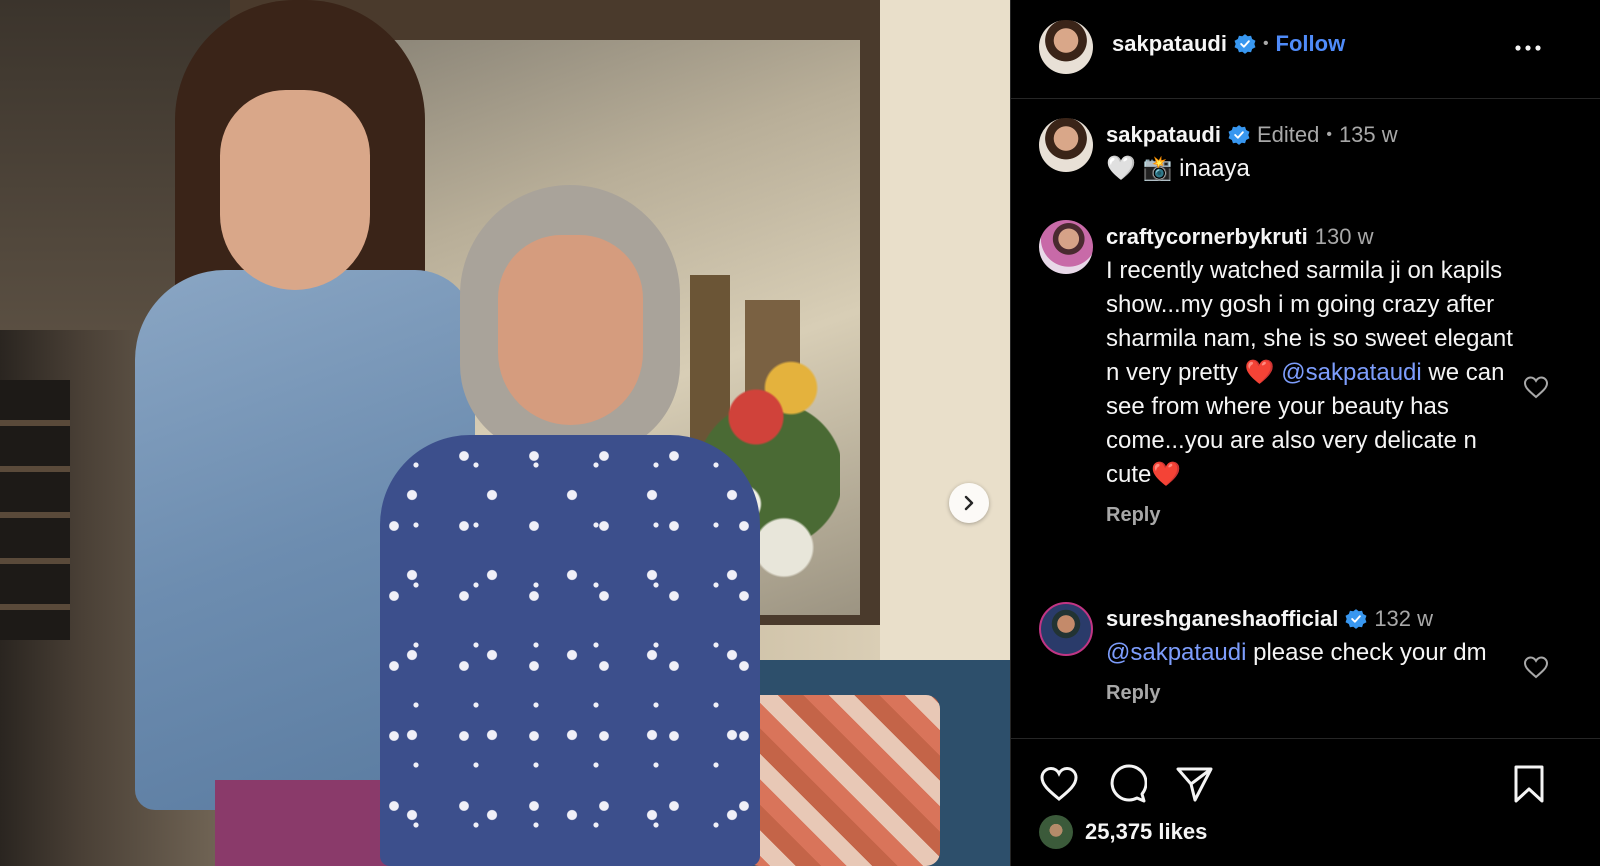  What do you see at coordinates (1344, 237) in the screenshot?
I see `comment-timestamp: 130 w` at bounding box center [1344, 237].